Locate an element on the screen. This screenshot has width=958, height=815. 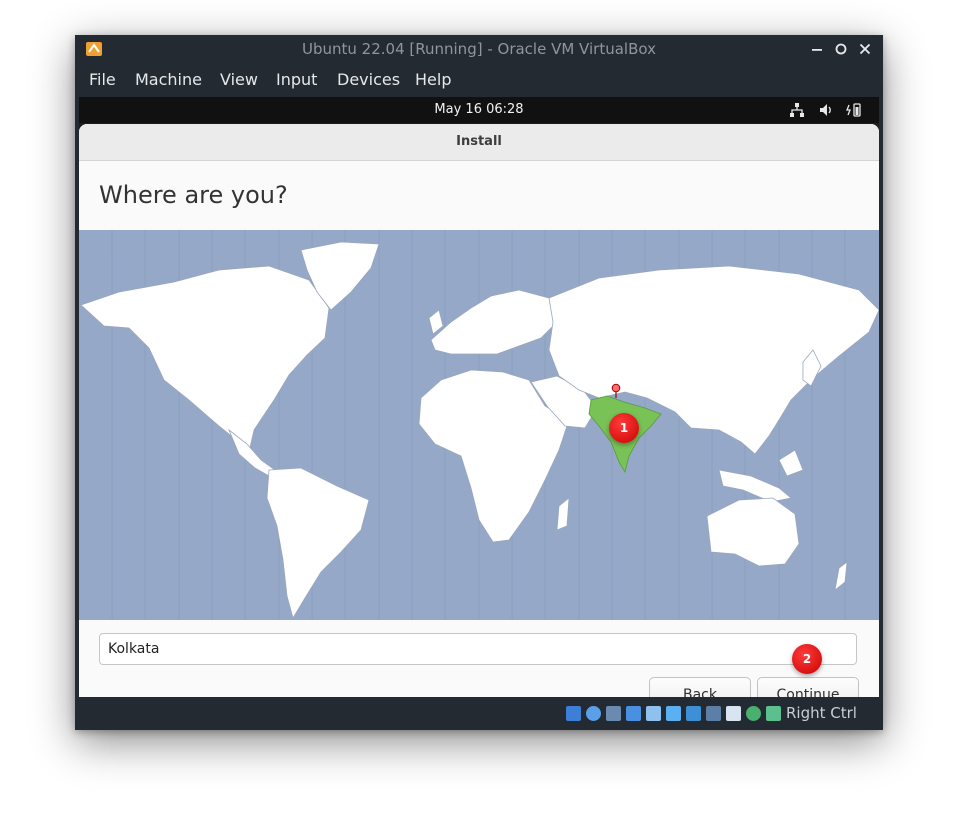
ubuntu-top-bar: May 16 06:28 is located at coordinates (479, 110).